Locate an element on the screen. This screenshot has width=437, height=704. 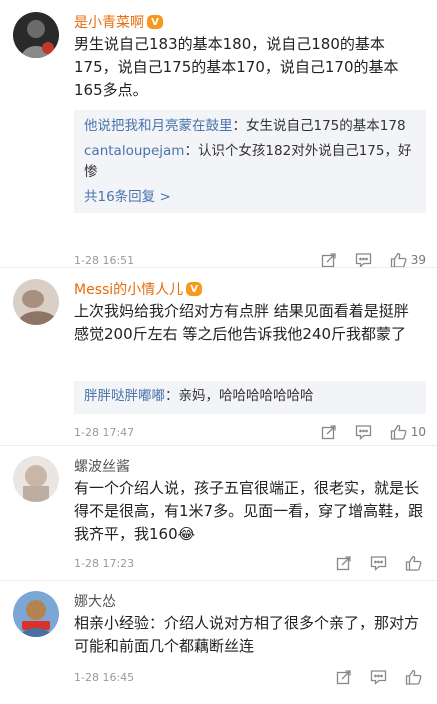
reply-text: 亲妈，哈哈哈哈哈哈哈 is located at coordinates (246, 396).